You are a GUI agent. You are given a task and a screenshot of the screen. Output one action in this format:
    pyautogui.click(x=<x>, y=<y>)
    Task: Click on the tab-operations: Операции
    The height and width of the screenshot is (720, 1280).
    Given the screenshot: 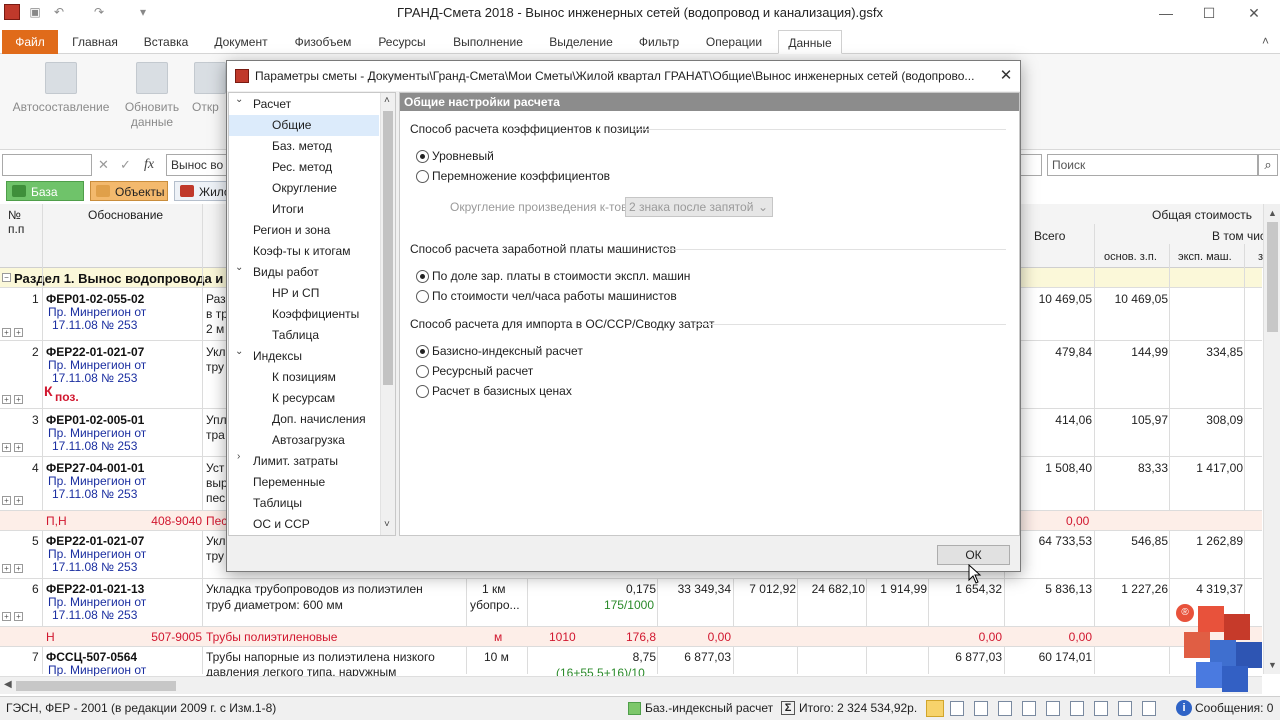 What is the action you would take?
    pyautogui.click(x=734, y=42)
    